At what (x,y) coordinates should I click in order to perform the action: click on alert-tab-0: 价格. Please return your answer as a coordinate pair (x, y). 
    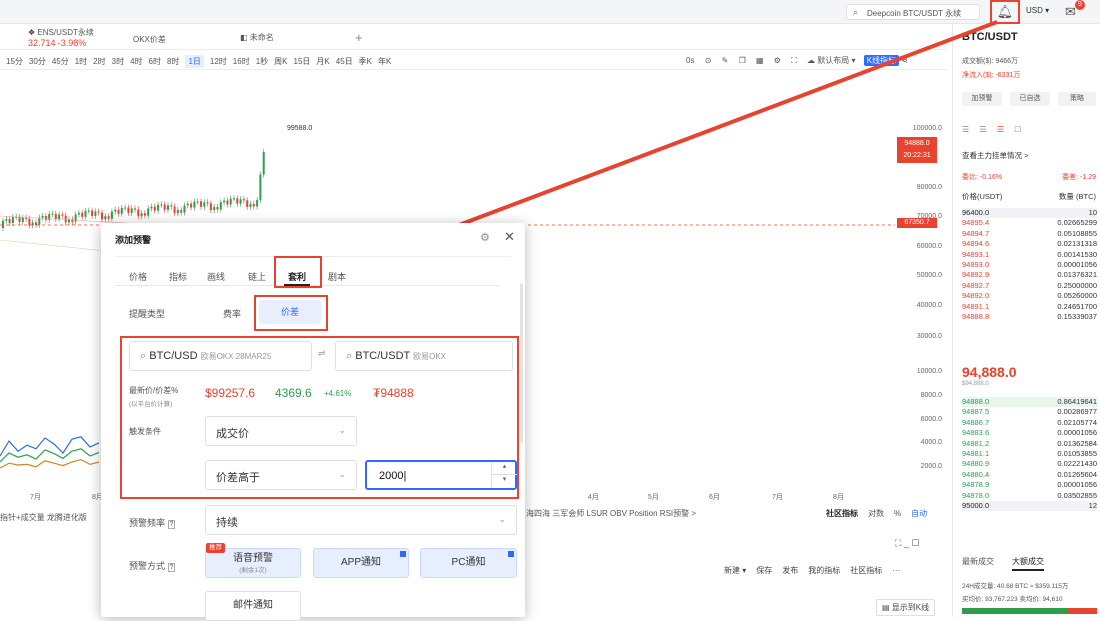
    Looking at the image, I should click on (138, 276).